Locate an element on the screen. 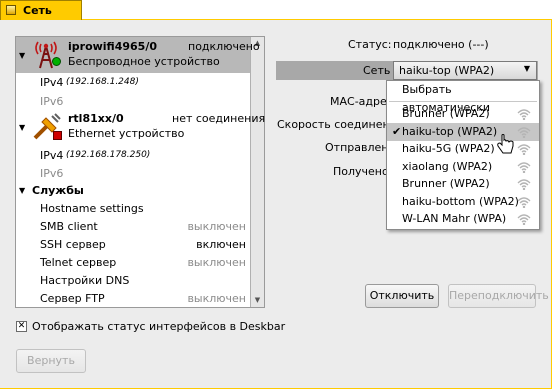 The image size is (552, 389). window-tab: Сеть is located at coordinates (41, 10).